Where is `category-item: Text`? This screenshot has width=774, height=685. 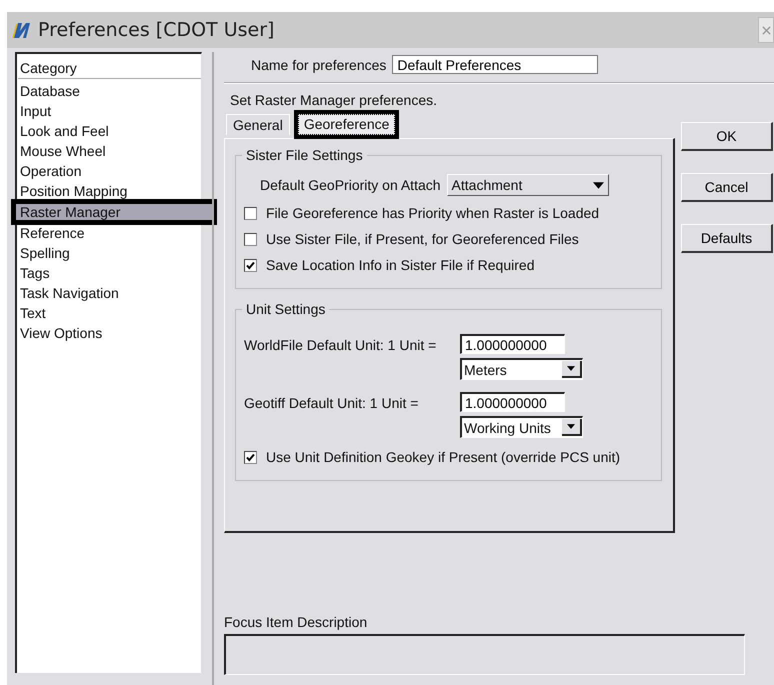
category-item: Text is located at coordinates (33, 313).